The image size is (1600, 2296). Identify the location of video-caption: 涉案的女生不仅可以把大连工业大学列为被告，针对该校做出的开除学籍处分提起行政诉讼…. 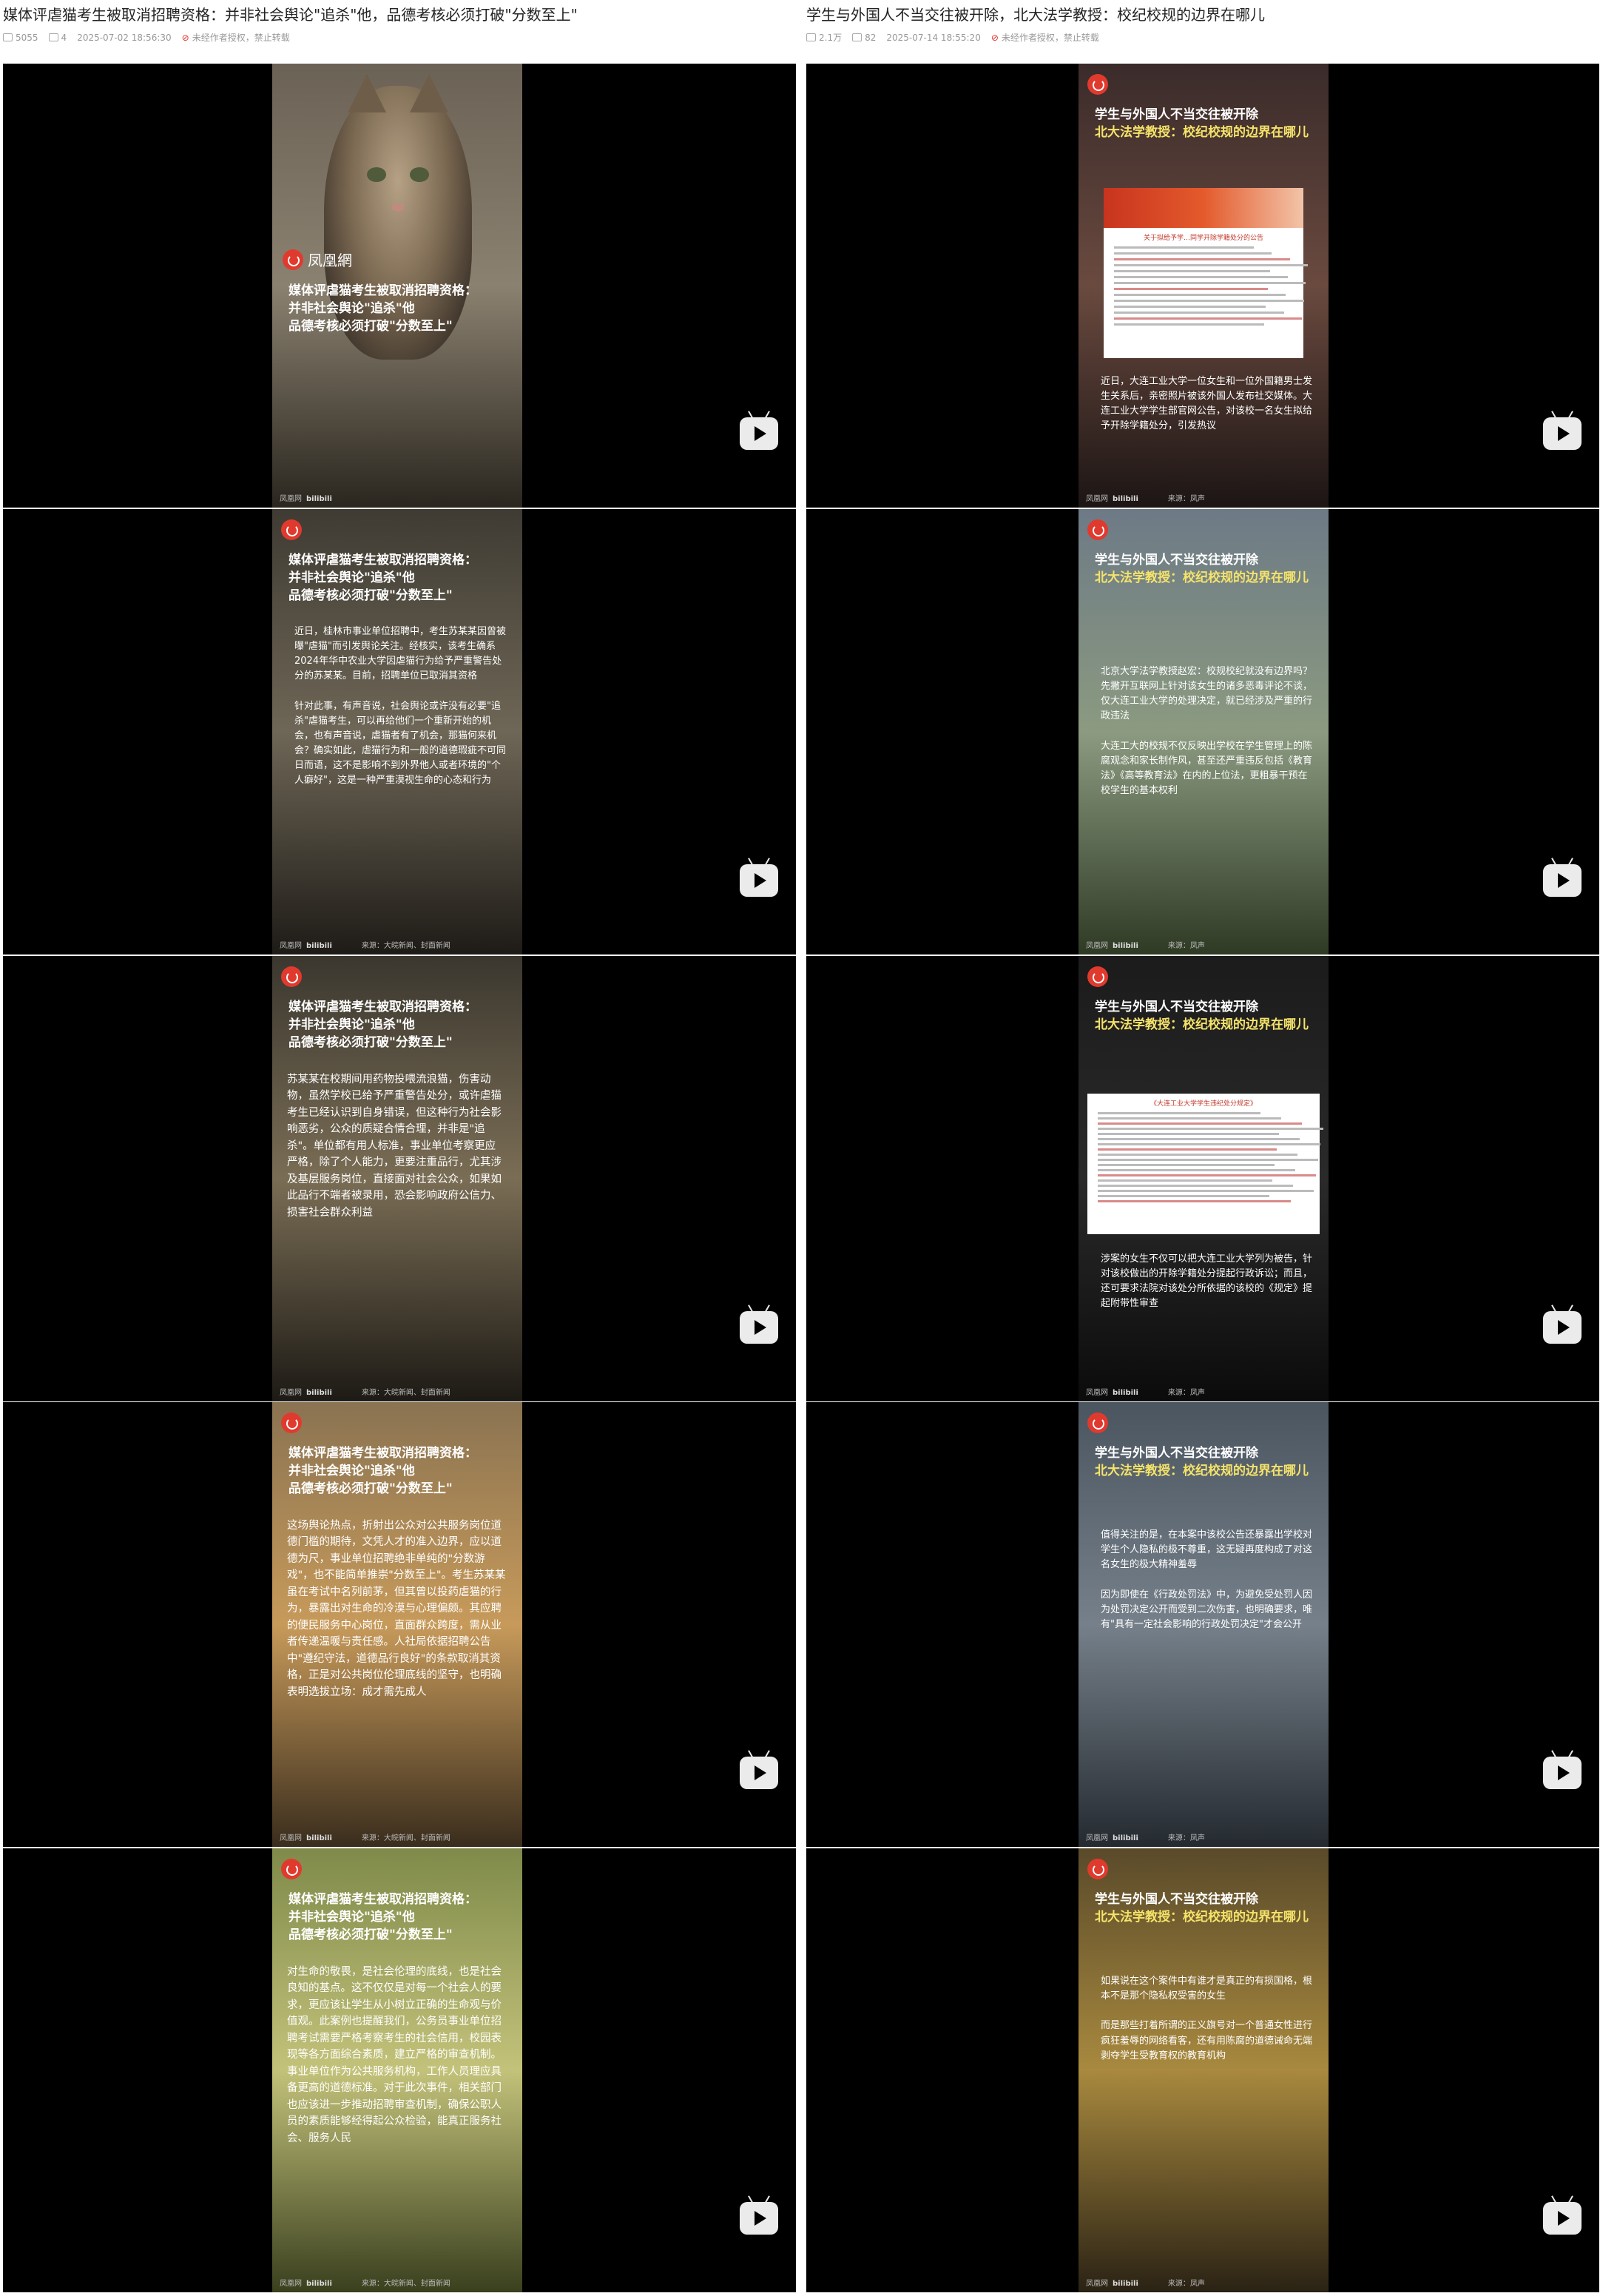
(1207, 1281).